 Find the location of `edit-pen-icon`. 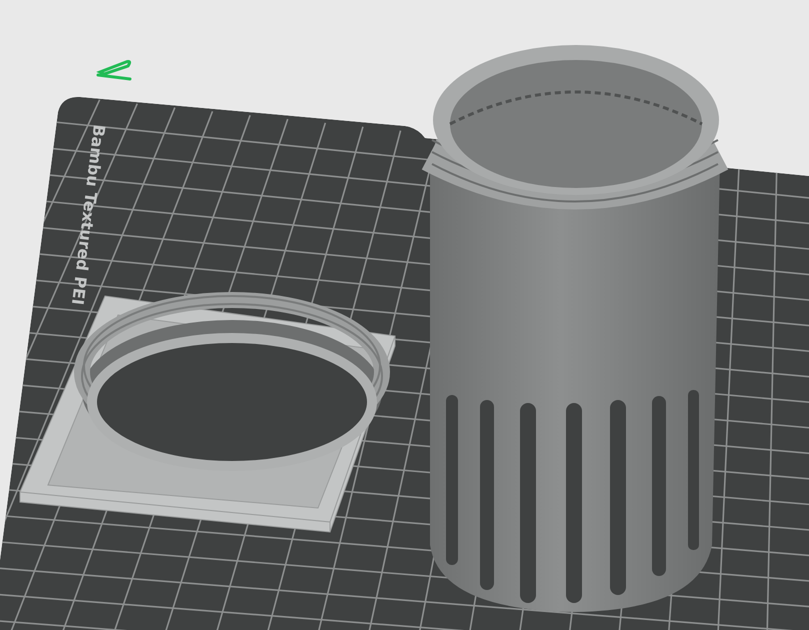

edit-pen-icon is located at coordinates (114, 70).